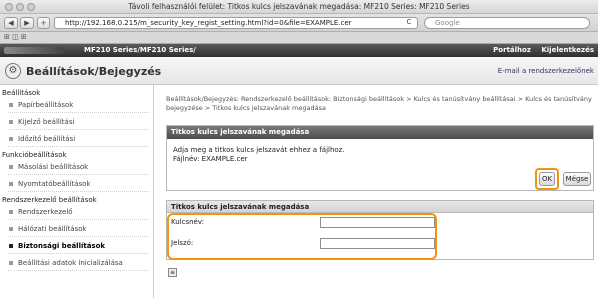 The width and height of the screenshot is (598, 298). What do you see at coordinates (94, 71) in the screenshot?
I see `page-title: Beállítások/Bejegyzés` at bounding box center [94, 71].